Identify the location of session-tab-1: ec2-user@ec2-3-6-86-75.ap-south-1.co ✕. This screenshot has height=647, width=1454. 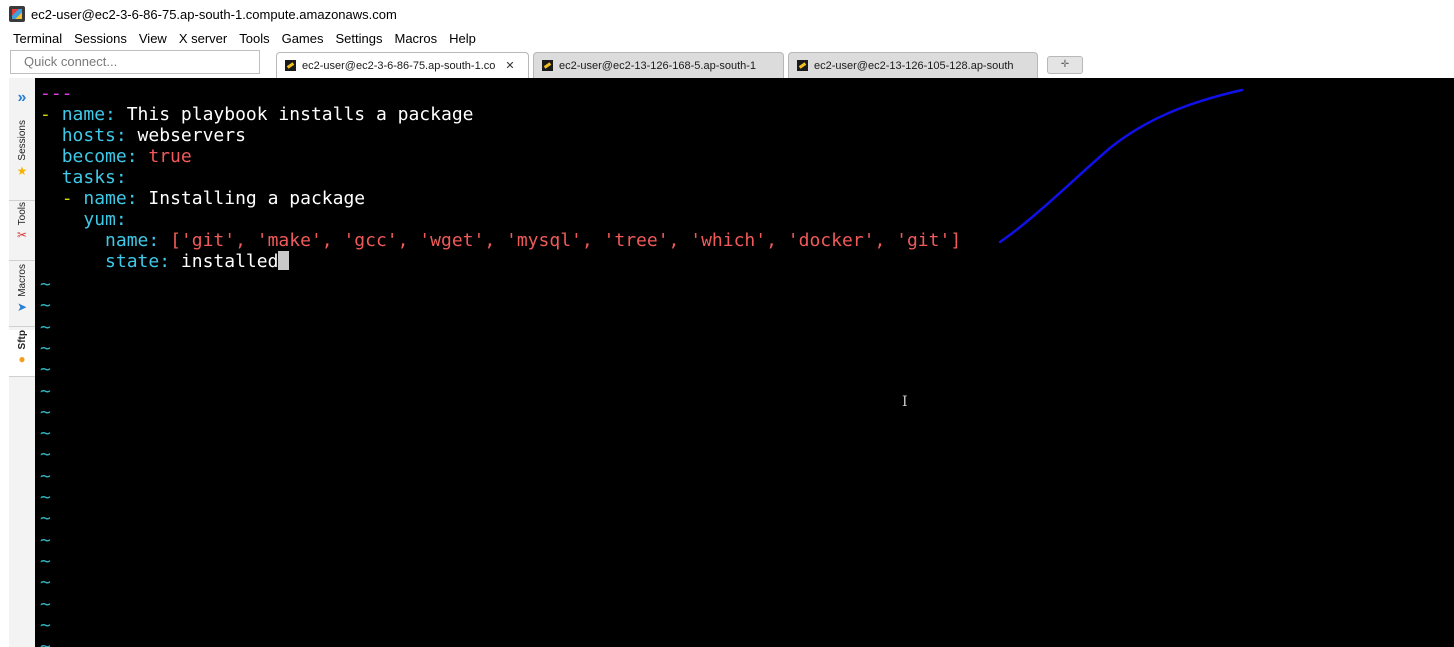
(402, 65).